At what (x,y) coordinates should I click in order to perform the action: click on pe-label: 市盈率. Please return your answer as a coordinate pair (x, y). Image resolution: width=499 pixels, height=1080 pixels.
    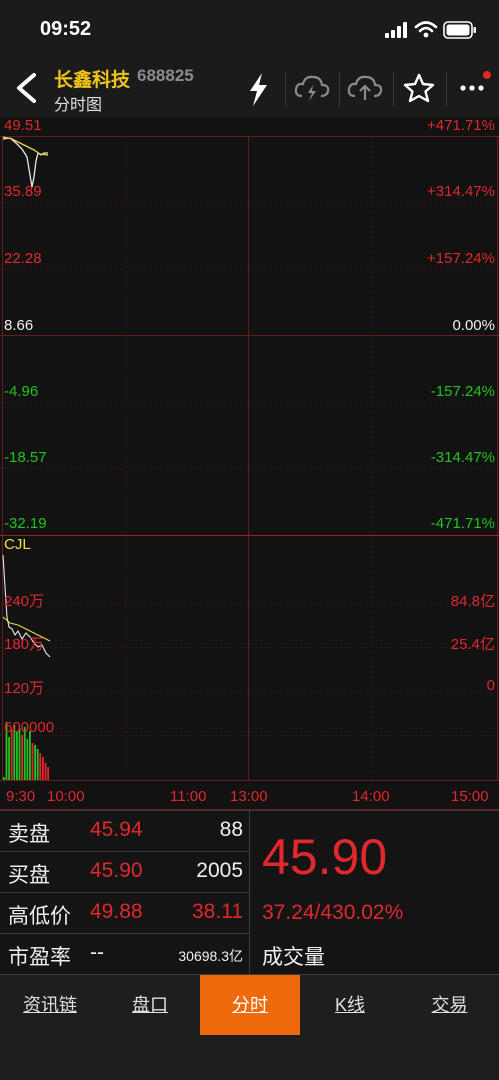
    Looking at the image, I should click on (39, 957).